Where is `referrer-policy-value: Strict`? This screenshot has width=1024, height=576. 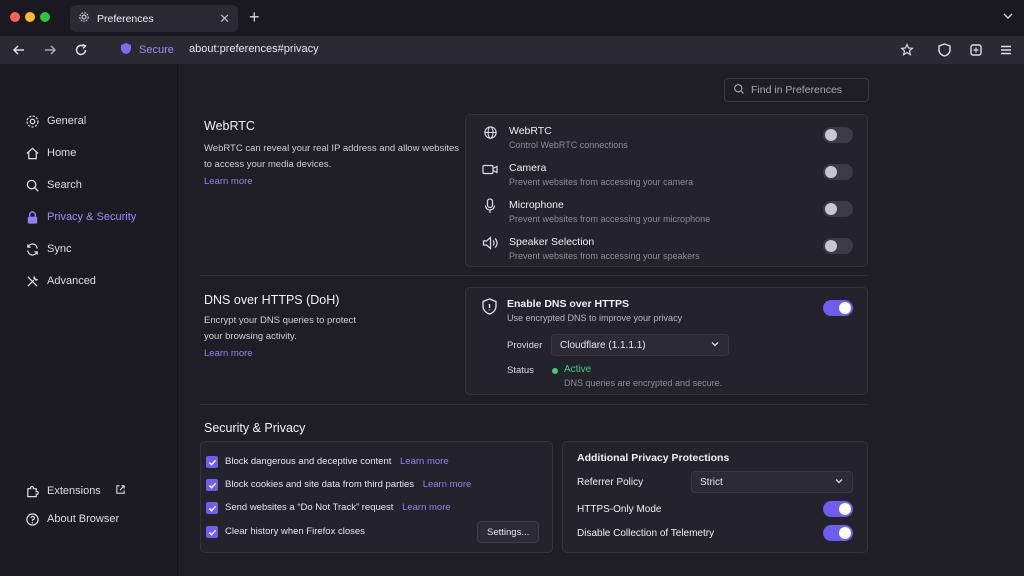
referrer-policy-value: Strict is located at coordinates (711, 482).